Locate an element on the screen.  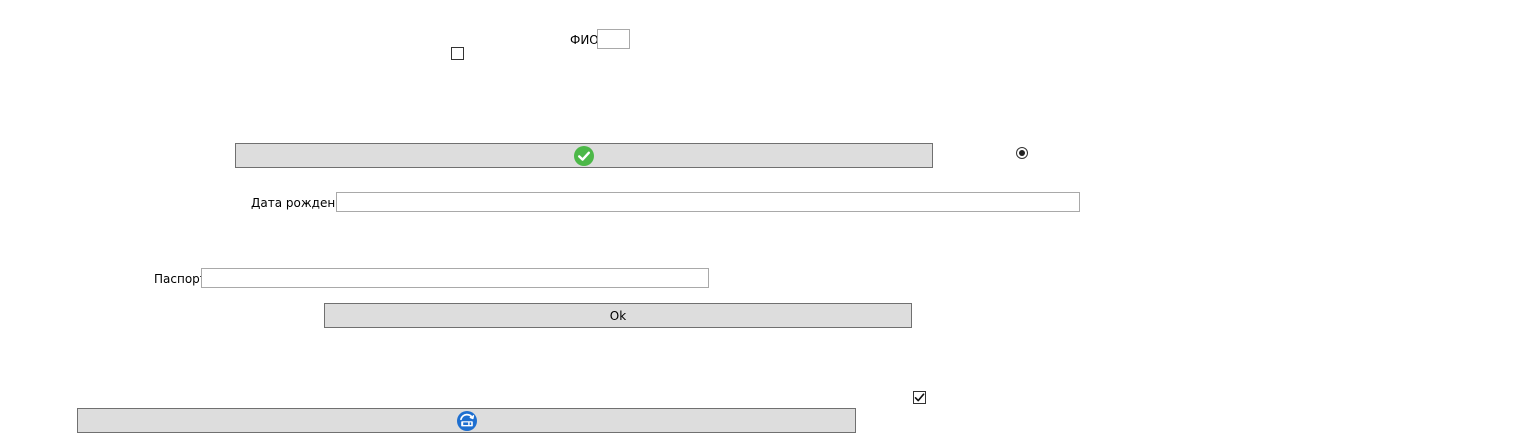
check-circle-icon is located at coordinates (584, 155).